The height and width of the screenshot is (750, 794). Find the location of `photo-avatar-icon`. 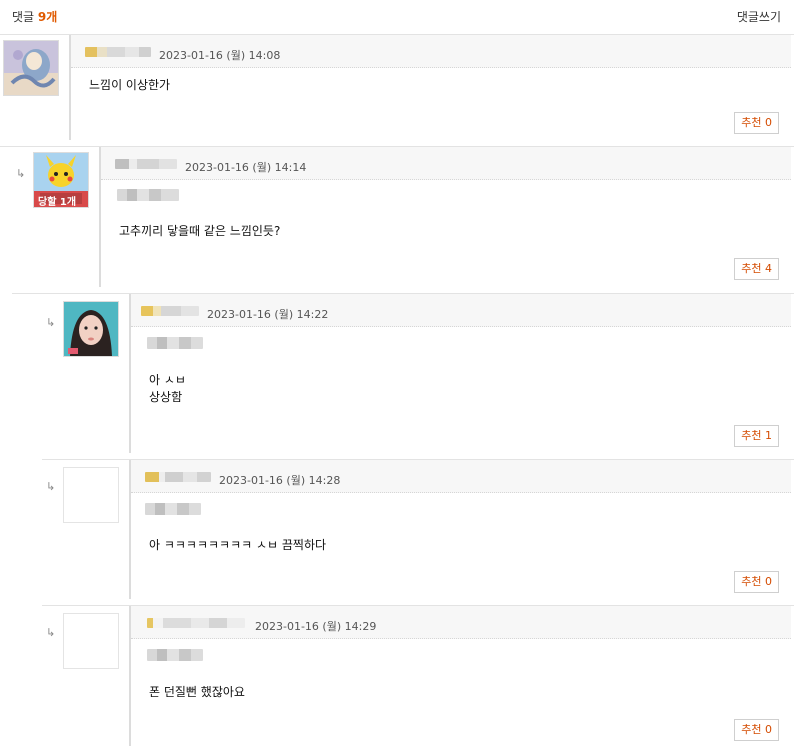

photo-avatar-icon is located at coordinates (91, 329).